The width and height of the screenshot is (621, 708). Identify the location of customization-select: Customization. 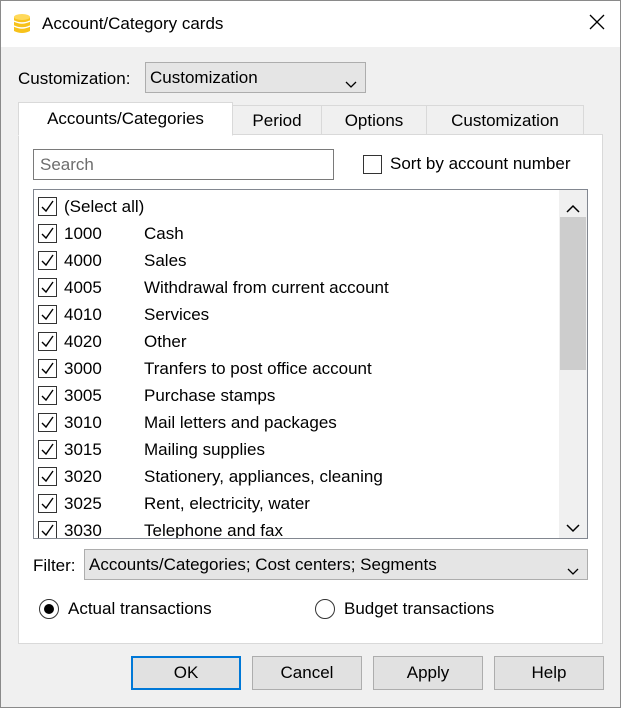
(255, 77).